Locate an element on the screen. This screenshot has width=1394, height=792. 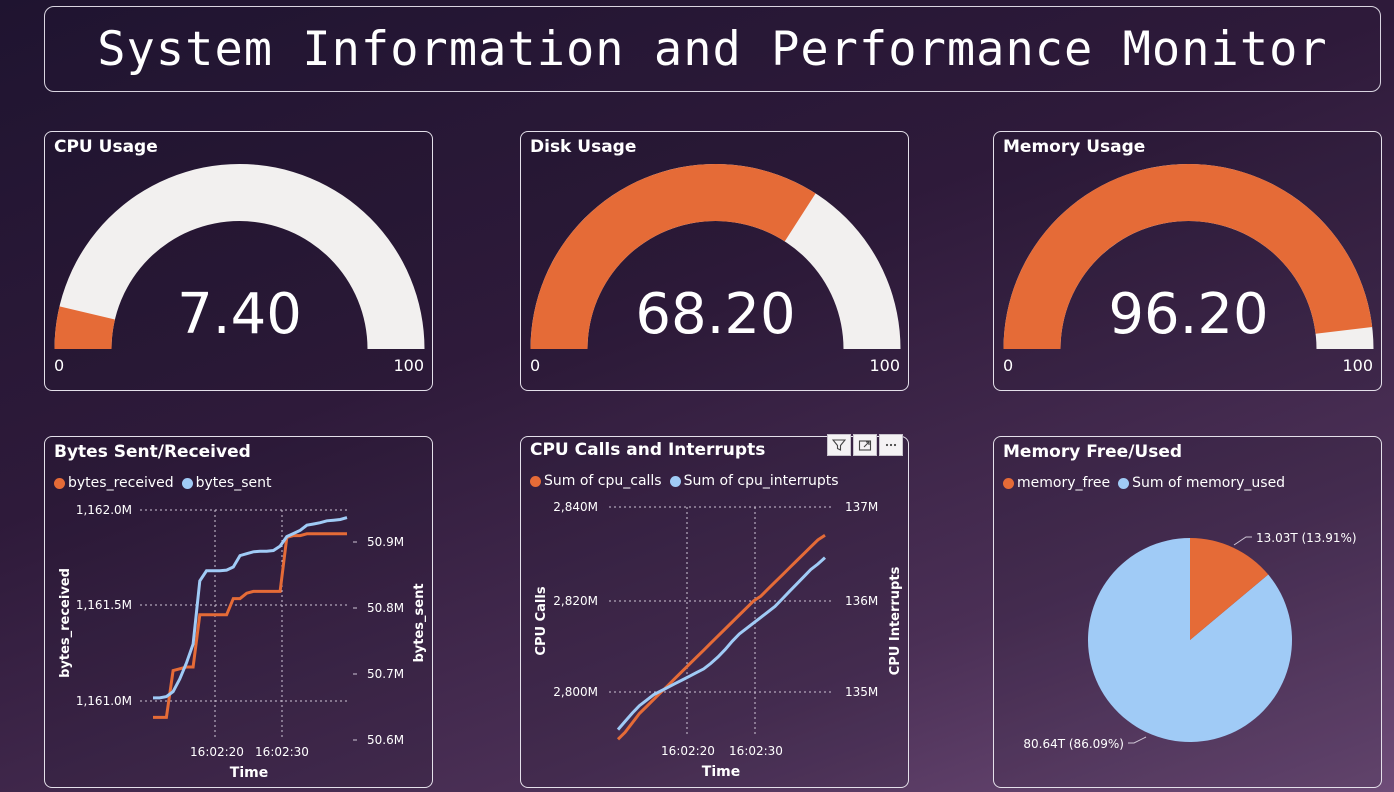
memory-pie-chart: 13.03T (13.91%) 80.64T (86.09%) is located at coordinates (1190, 641).